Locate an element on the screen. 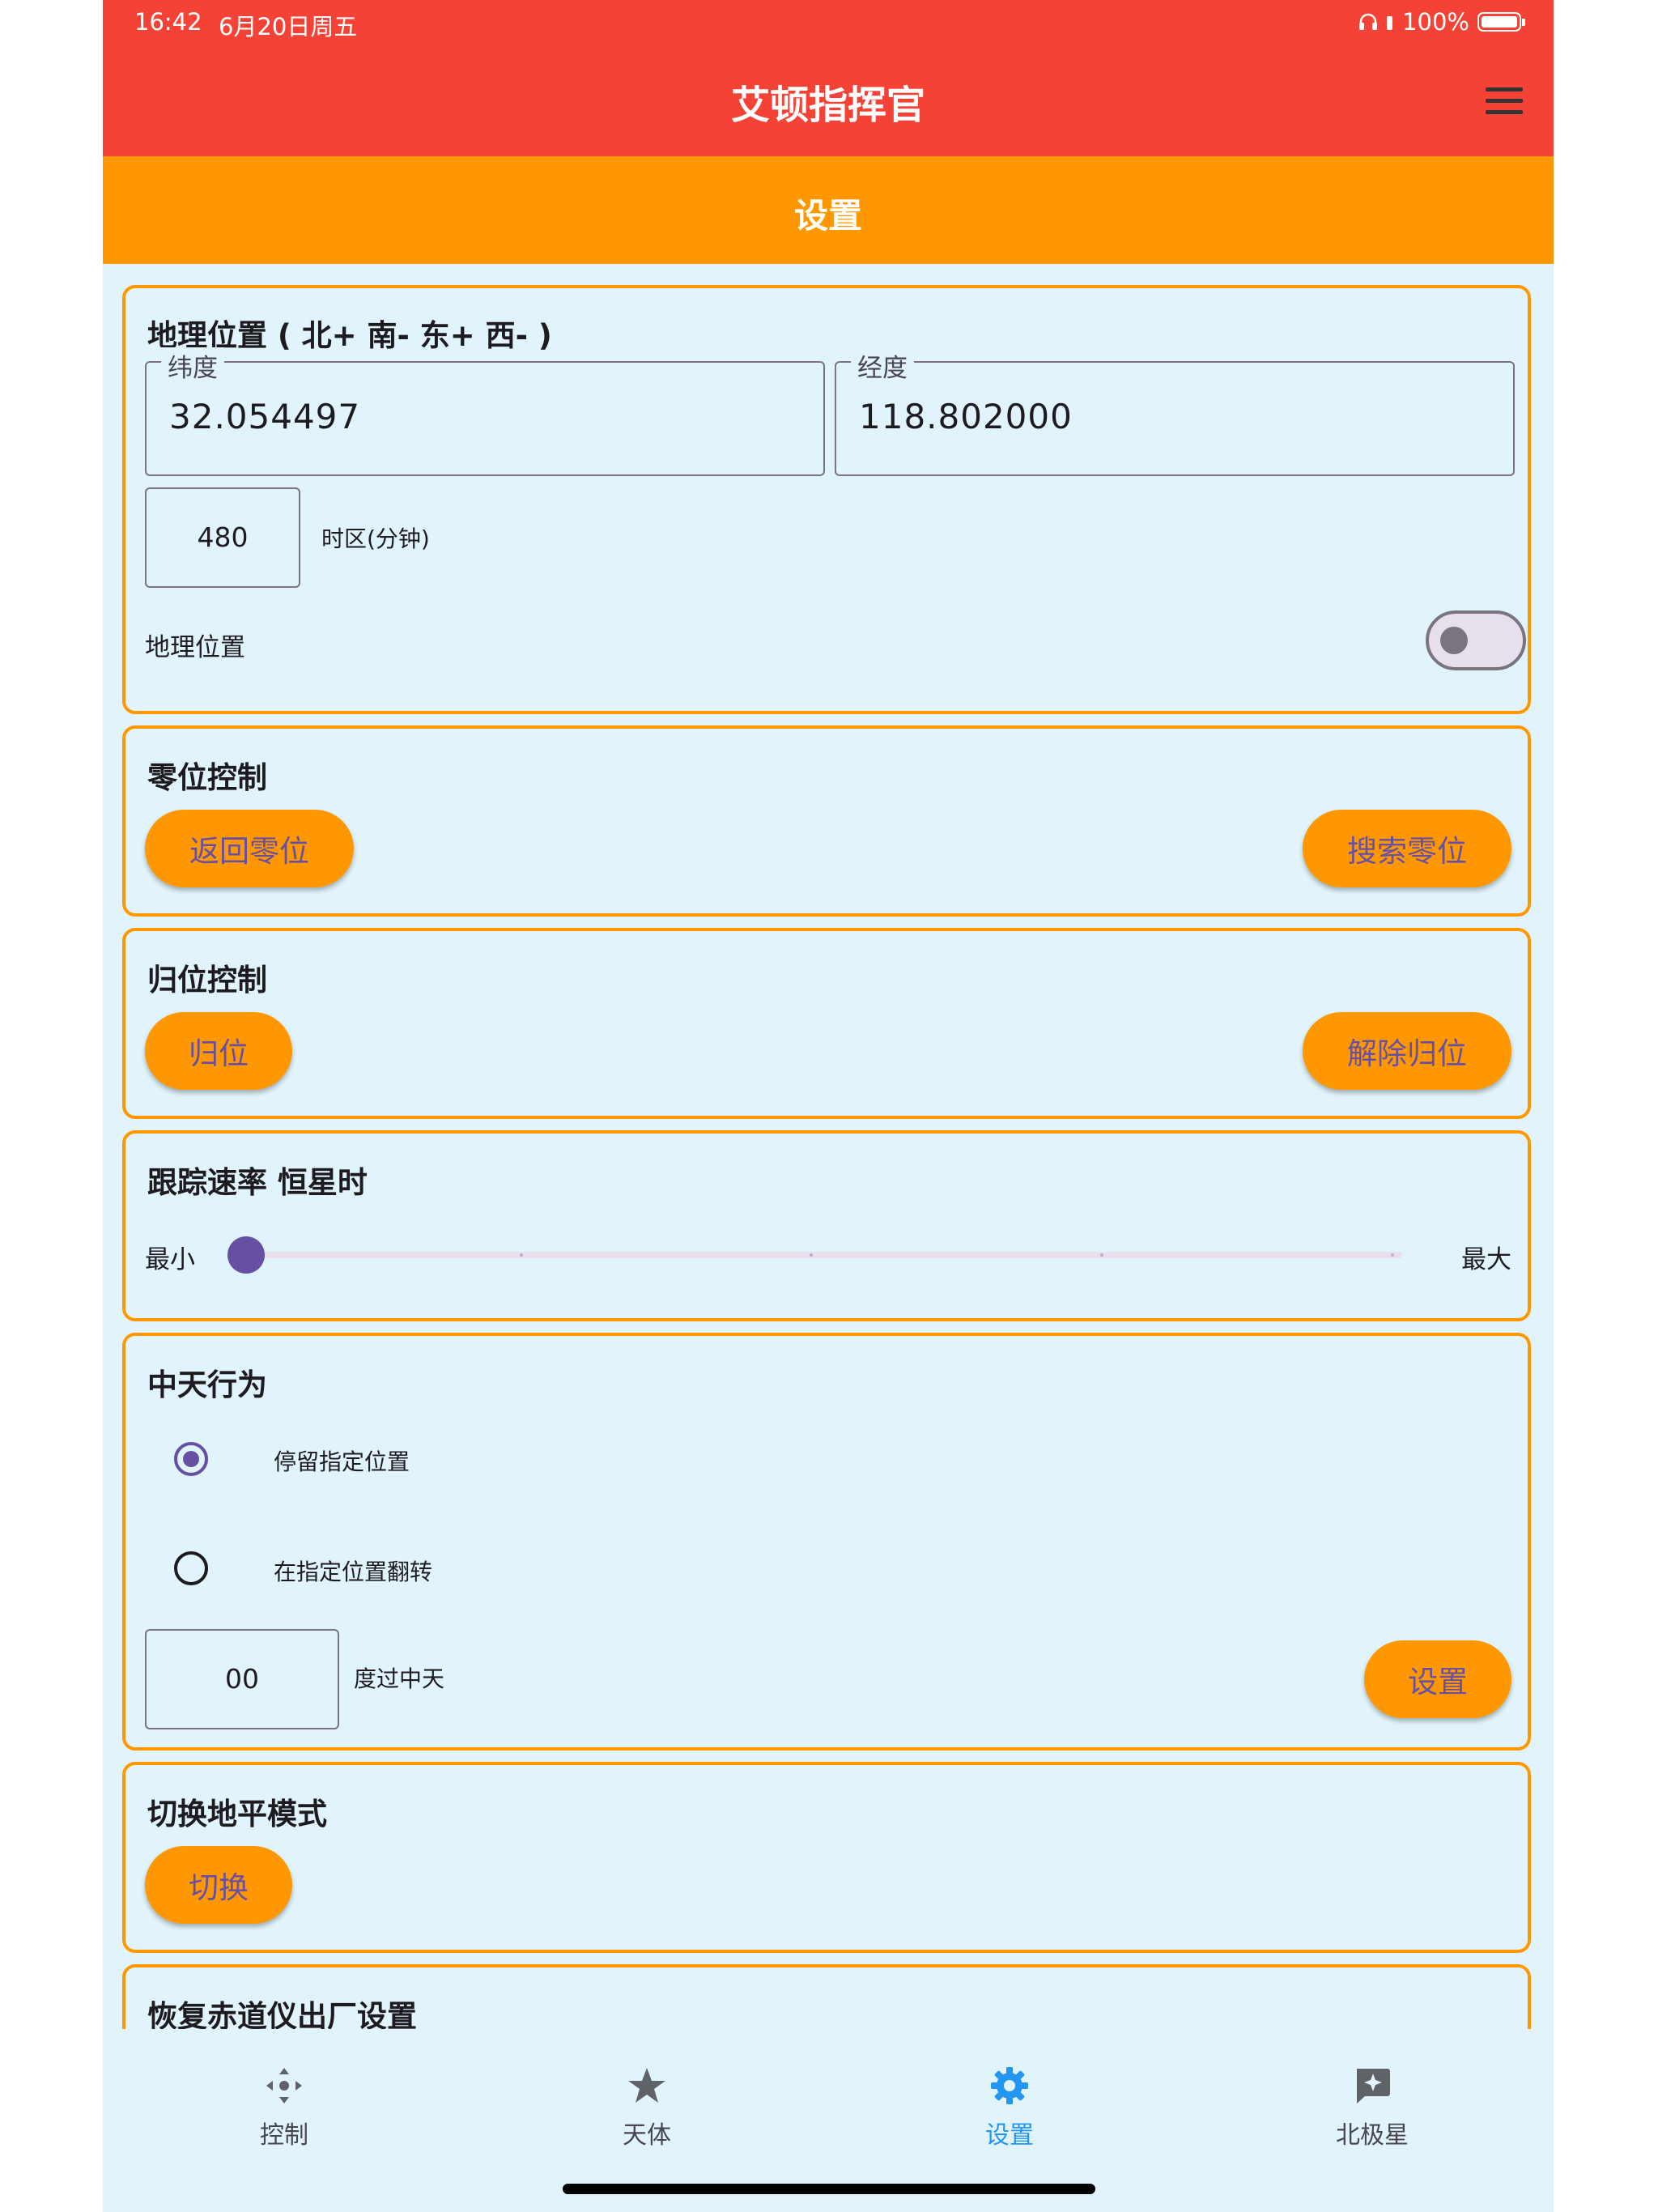 This screenshot has width=1658, height=2212. status-time: 16:42 is located at coordinates (168, 22).